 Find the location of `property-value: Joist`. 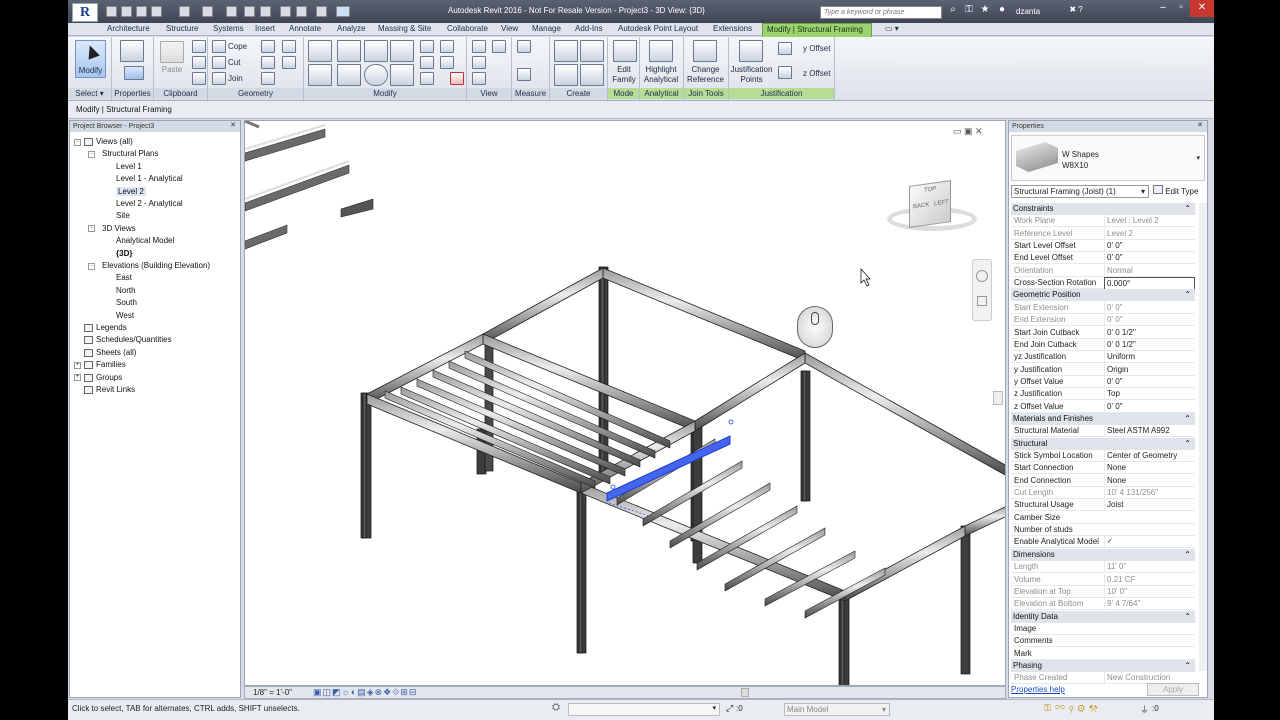

property-value: Joist is located at coordinates (1149, 505).